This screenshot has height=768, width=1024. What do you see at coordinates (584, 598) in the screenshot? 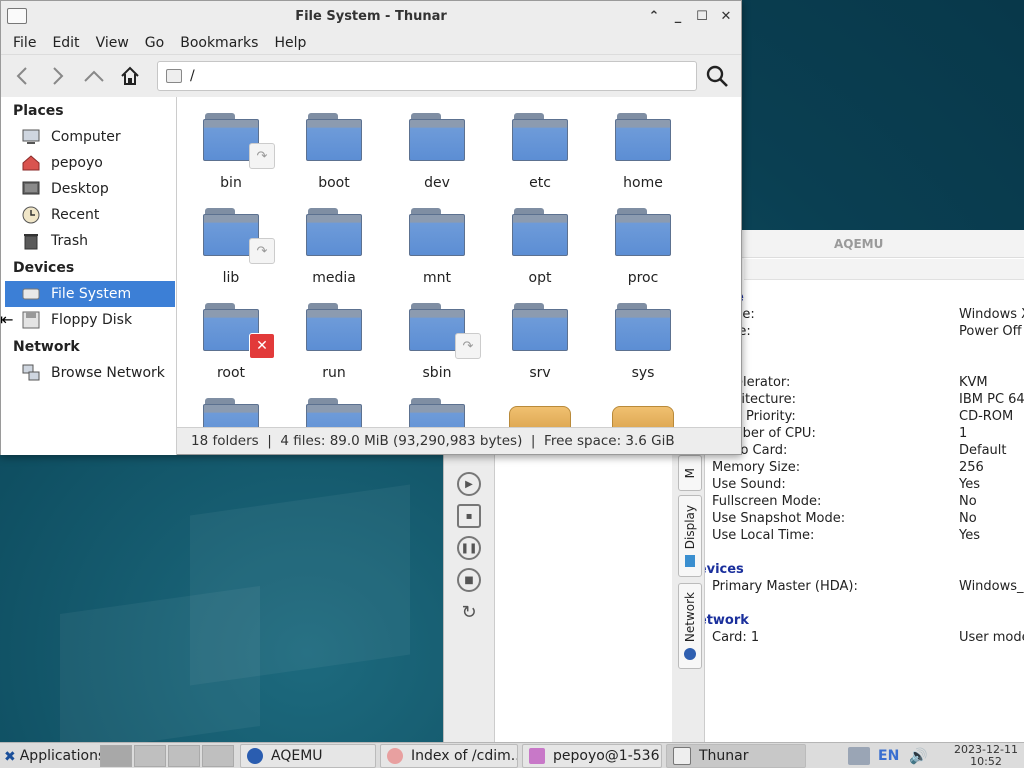
I see `vm-list` at bounding box center [584, 598].